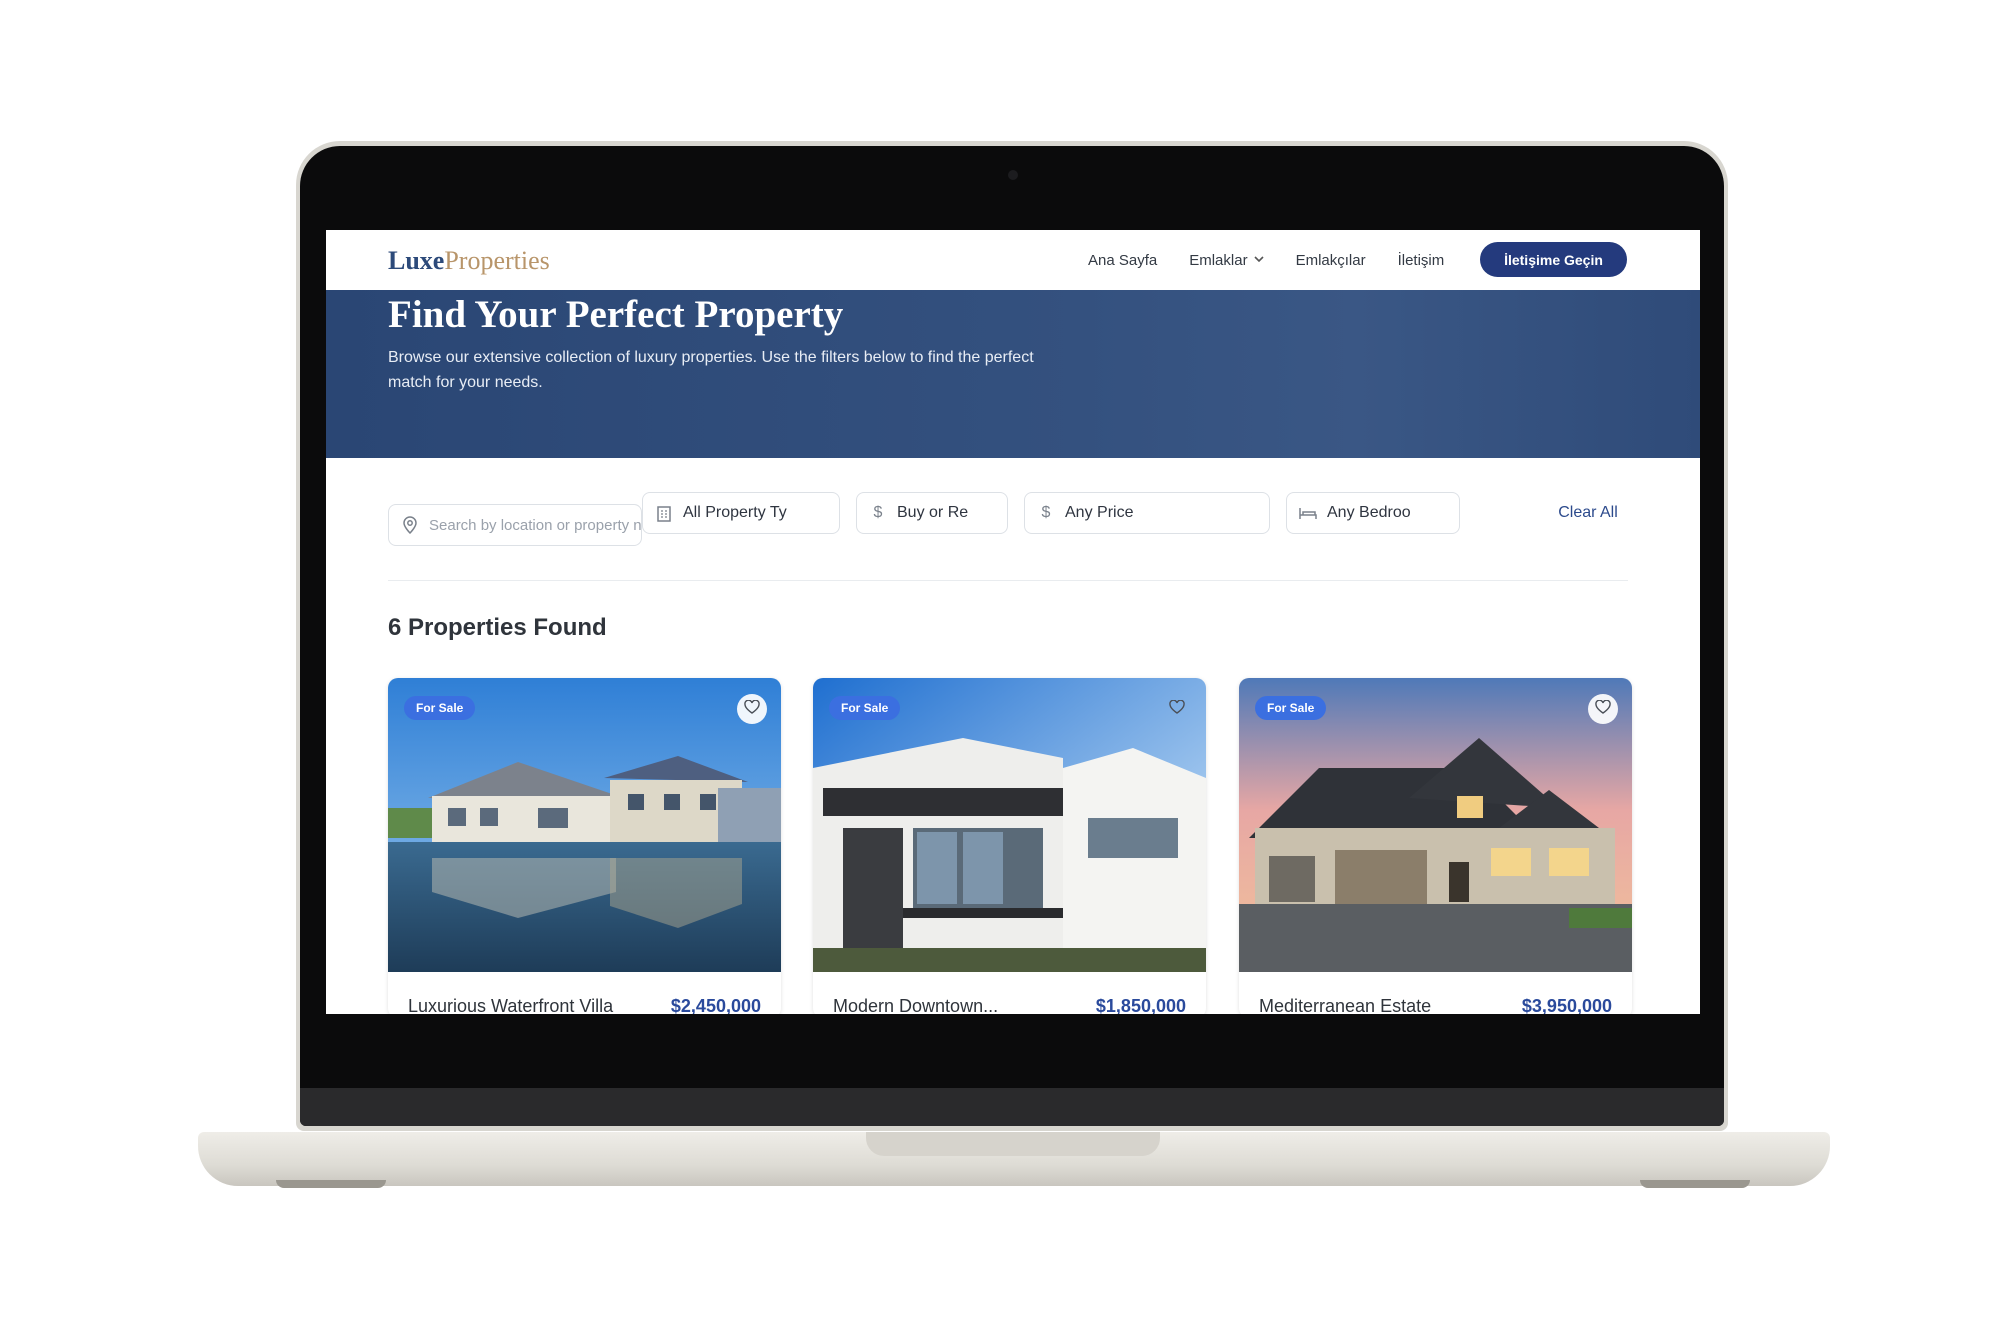 This screenshot has width=2000, height=1333. Describe the element at coordinates (1259, 260) in the screenshot. I see `chevron-down-icon` at that location.